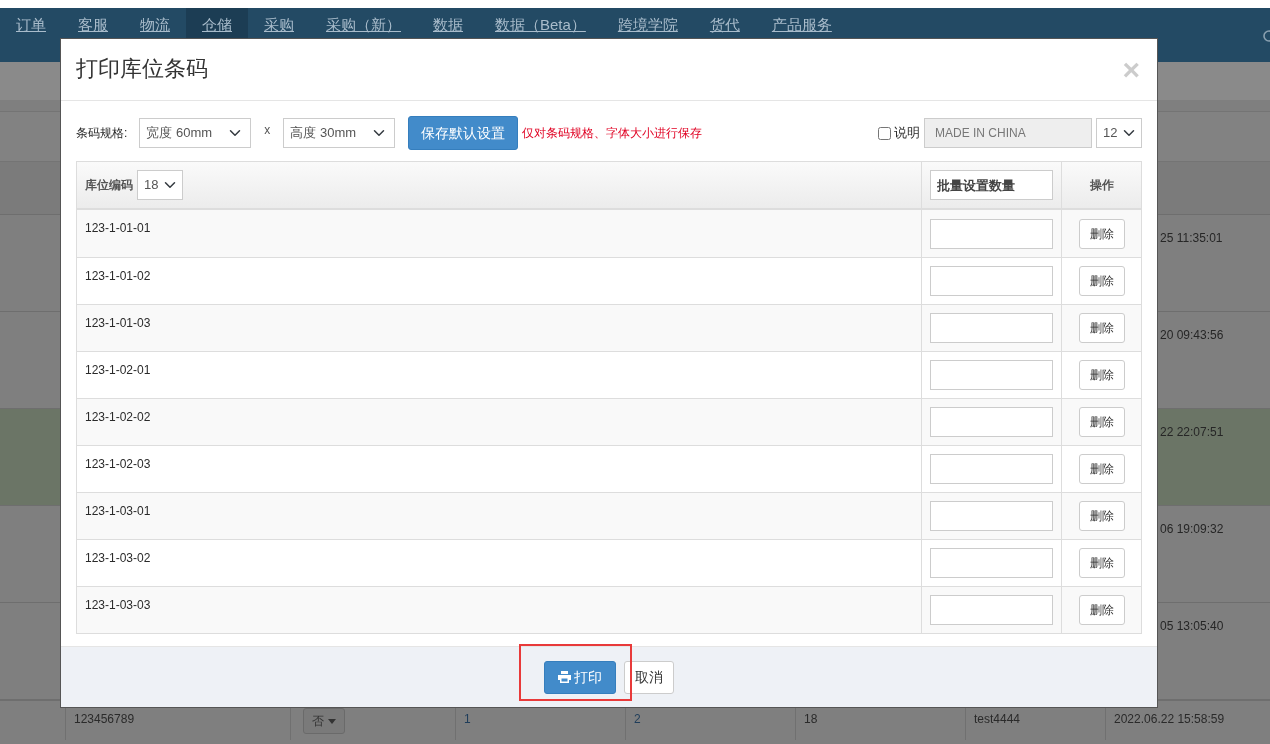  Describe the element at coordinates (564, 677) in the screenshot. I see `printer-icon` at that location.